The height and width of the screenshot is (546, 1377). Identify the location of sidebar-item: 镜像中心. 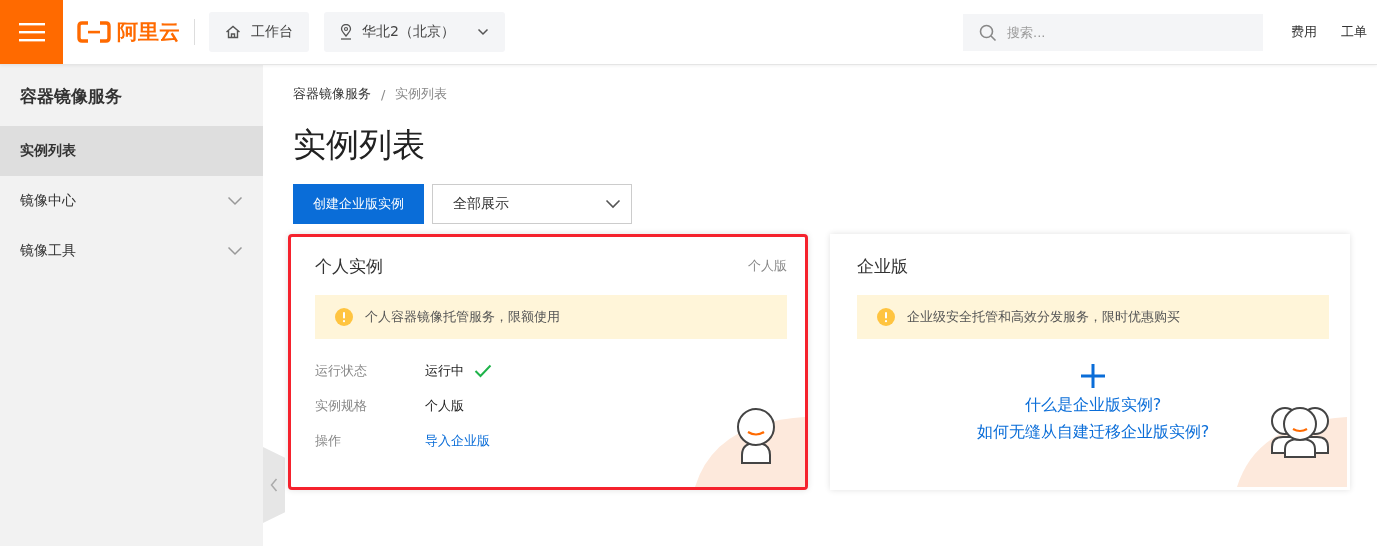
(131, 201).